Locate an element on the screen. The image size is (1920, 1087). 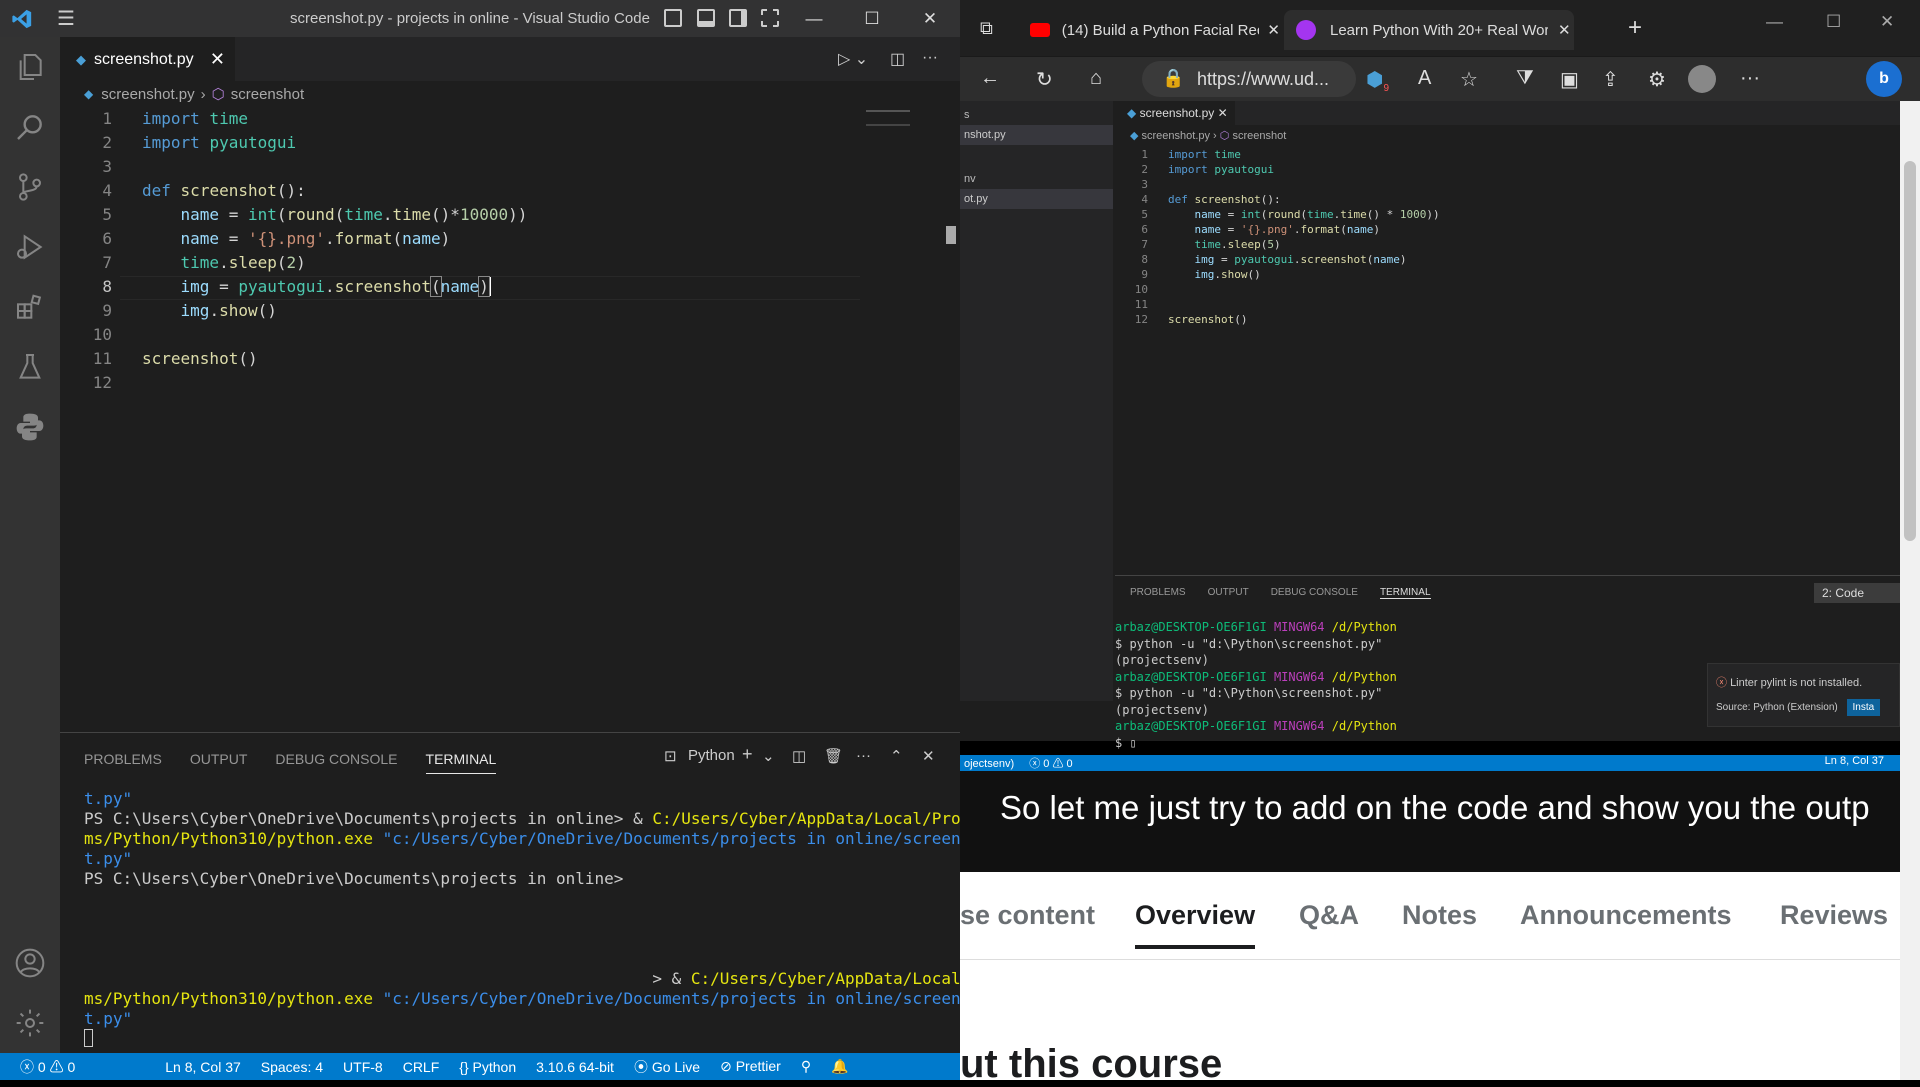
extensions-icon is located at coordinates (30, 307).